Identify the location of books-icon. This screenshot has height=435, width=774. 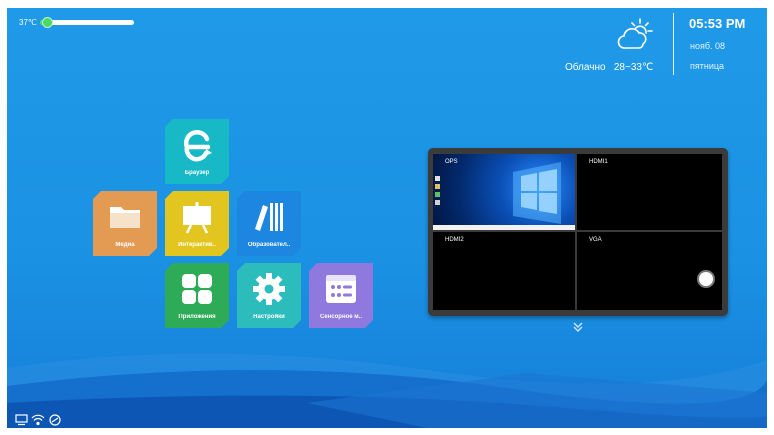
(269, 217).